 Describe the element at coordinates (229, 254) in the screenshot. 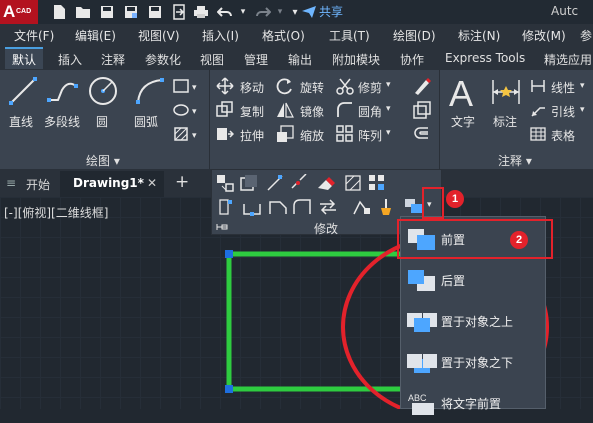

I see `grip-top-left` at that location.